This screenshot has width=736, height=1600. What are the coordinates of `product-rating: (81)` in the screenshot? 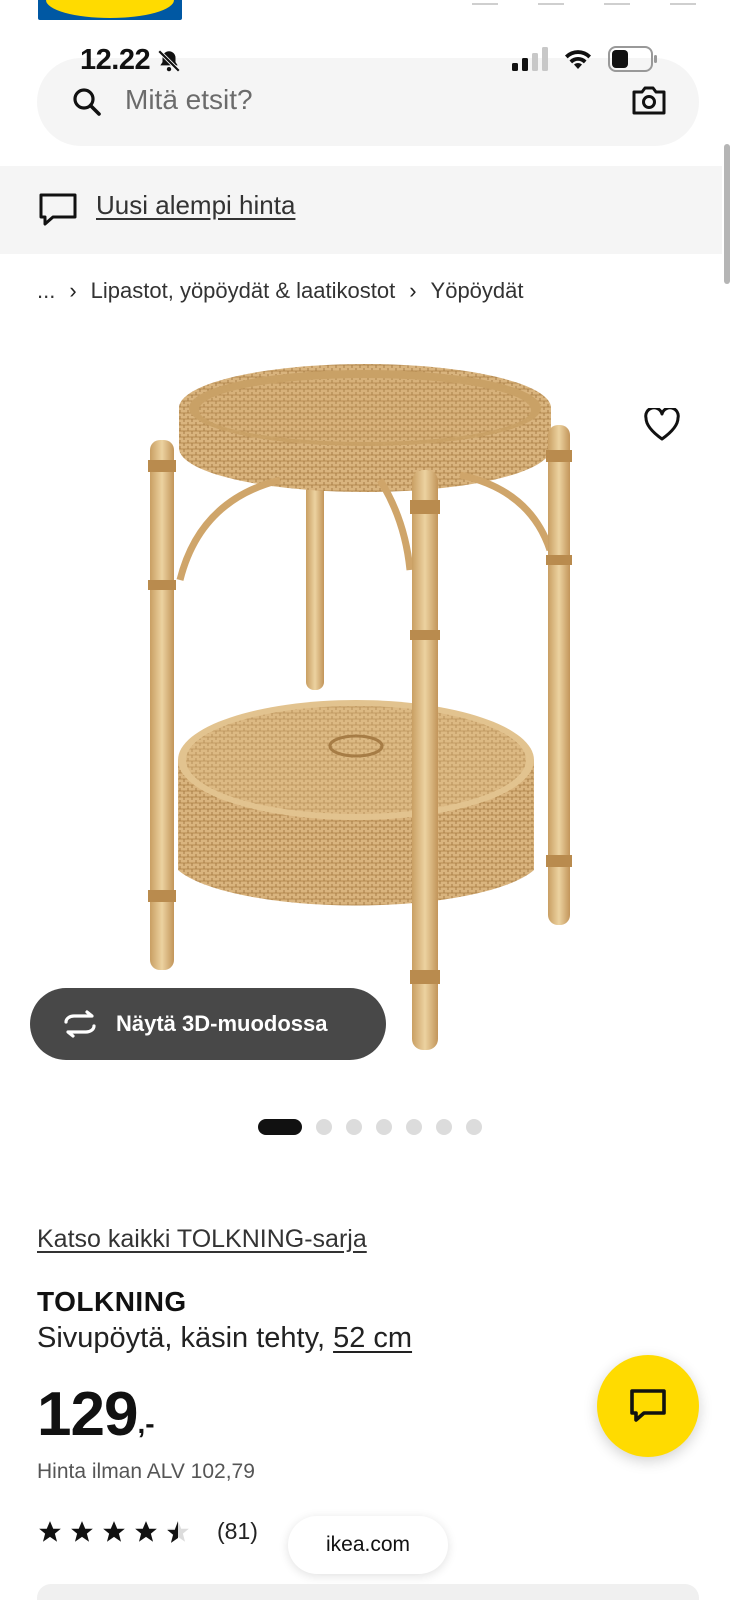 It's located at (147, 1531).